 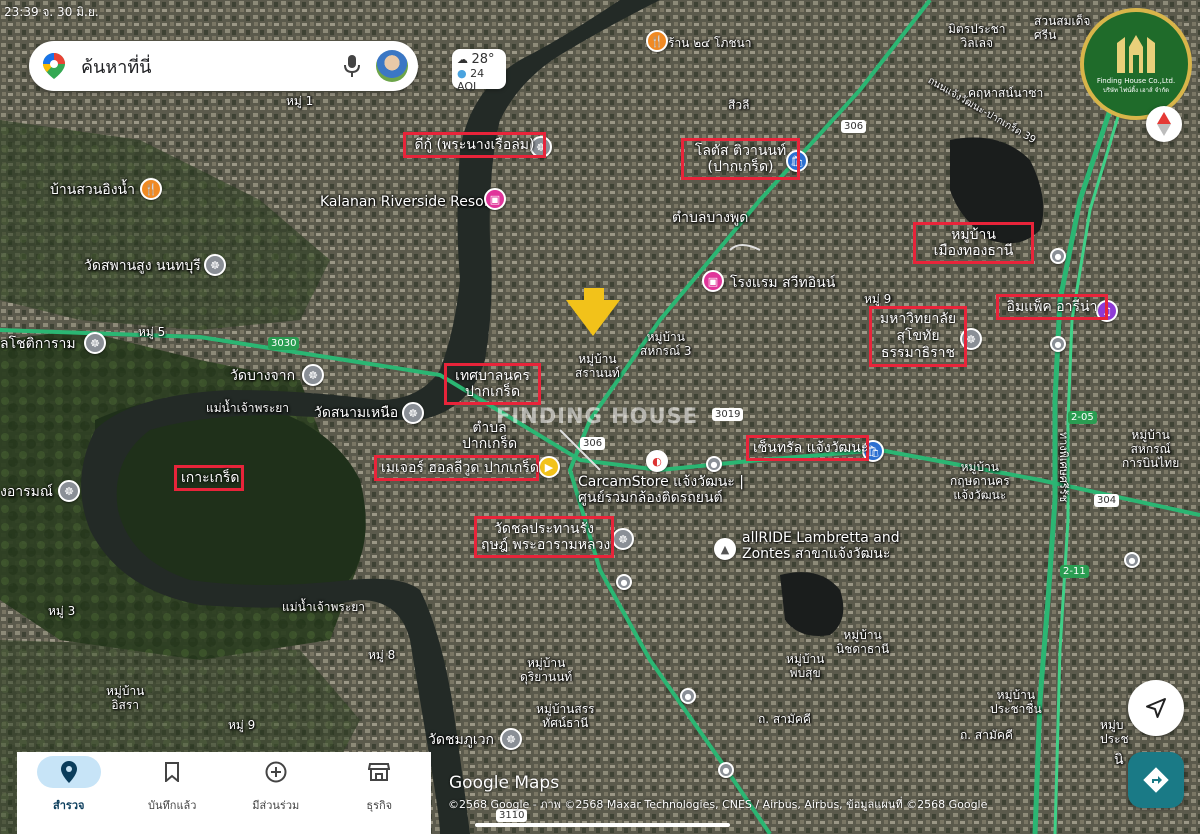 What do you see at coordinates (1119, 760) in the screenshot?
I see `map-label: นิ` at bounding box center [1119, 760].